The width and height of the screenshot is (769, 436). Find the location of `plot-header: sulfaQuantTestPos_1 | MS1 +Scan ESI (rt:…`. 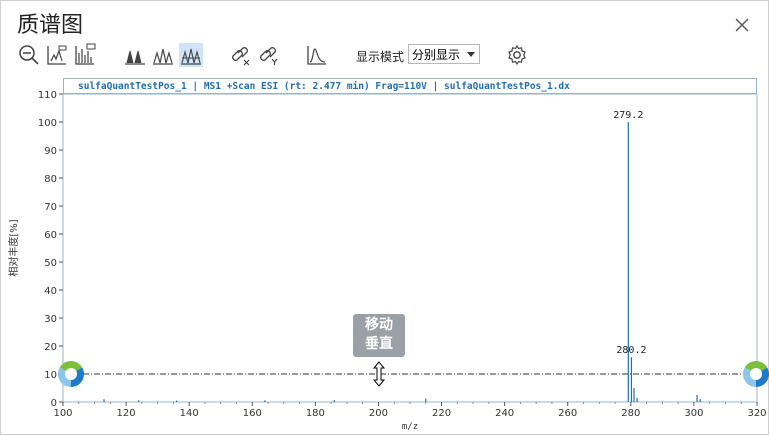

plot-header: sulfaQuantTestPos_1 | MS1 +Scan ESI (rt:… is located at coordinates (410, 86).